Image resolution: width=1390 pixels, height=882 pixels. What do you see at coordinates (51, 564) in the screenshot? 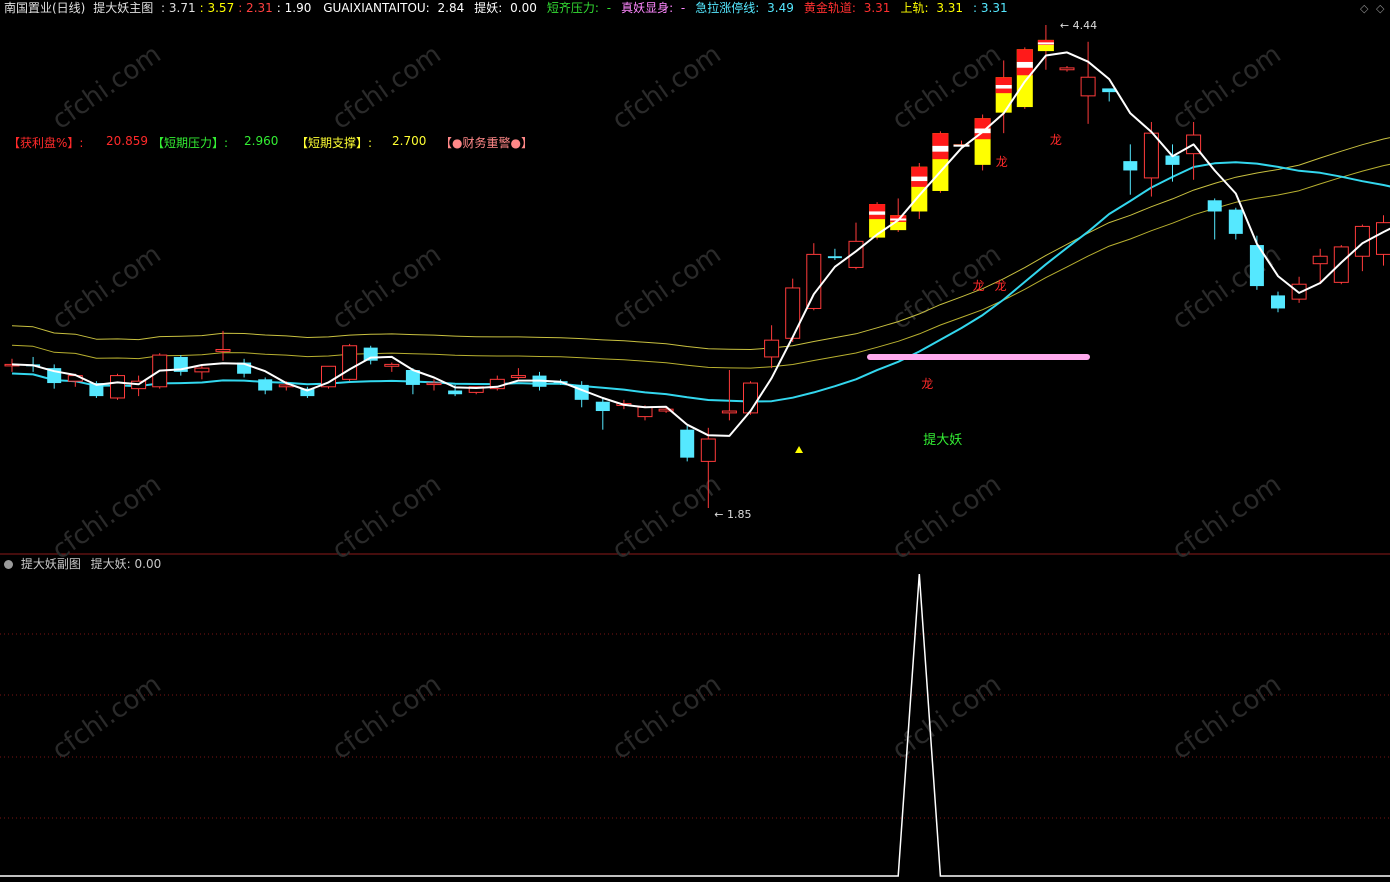
I see `sub-chart-title: 提大妖副图` at bounding box center [51, 564].